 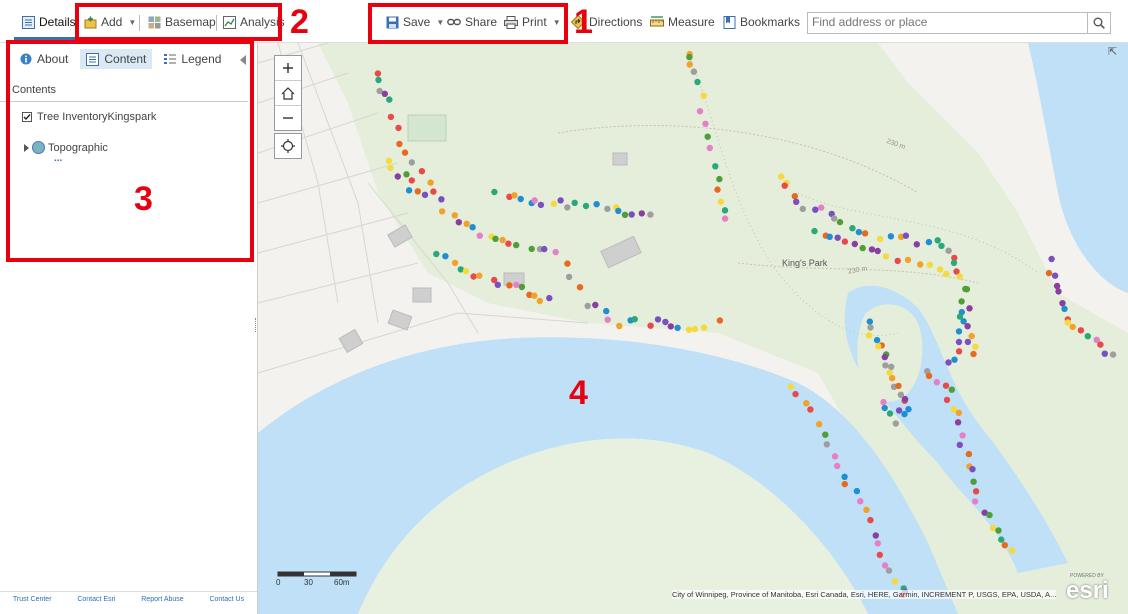 I want to click on home-button, so click(x=288, y=93).